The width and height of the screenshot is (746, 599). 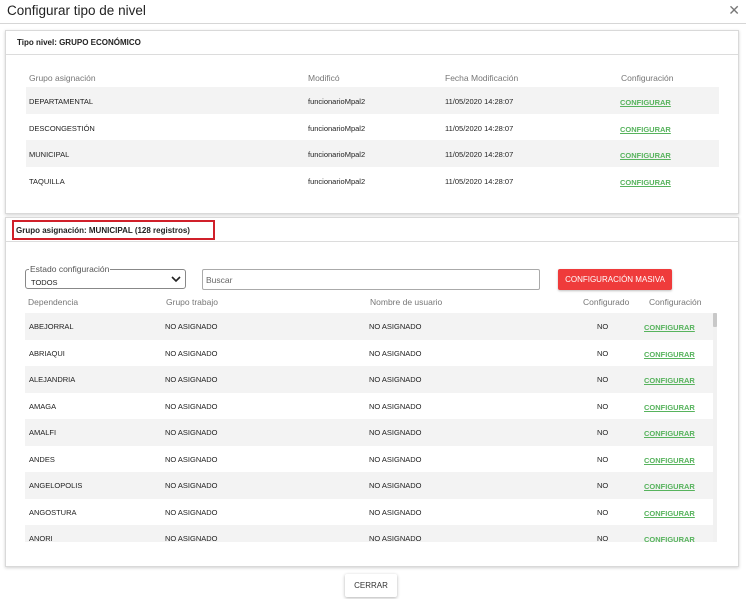 What do you see at coordinates (482, 78) in the screenshot?
I see `column-header-fecha: Fecha Modificación` at bounding box center [482, 78].